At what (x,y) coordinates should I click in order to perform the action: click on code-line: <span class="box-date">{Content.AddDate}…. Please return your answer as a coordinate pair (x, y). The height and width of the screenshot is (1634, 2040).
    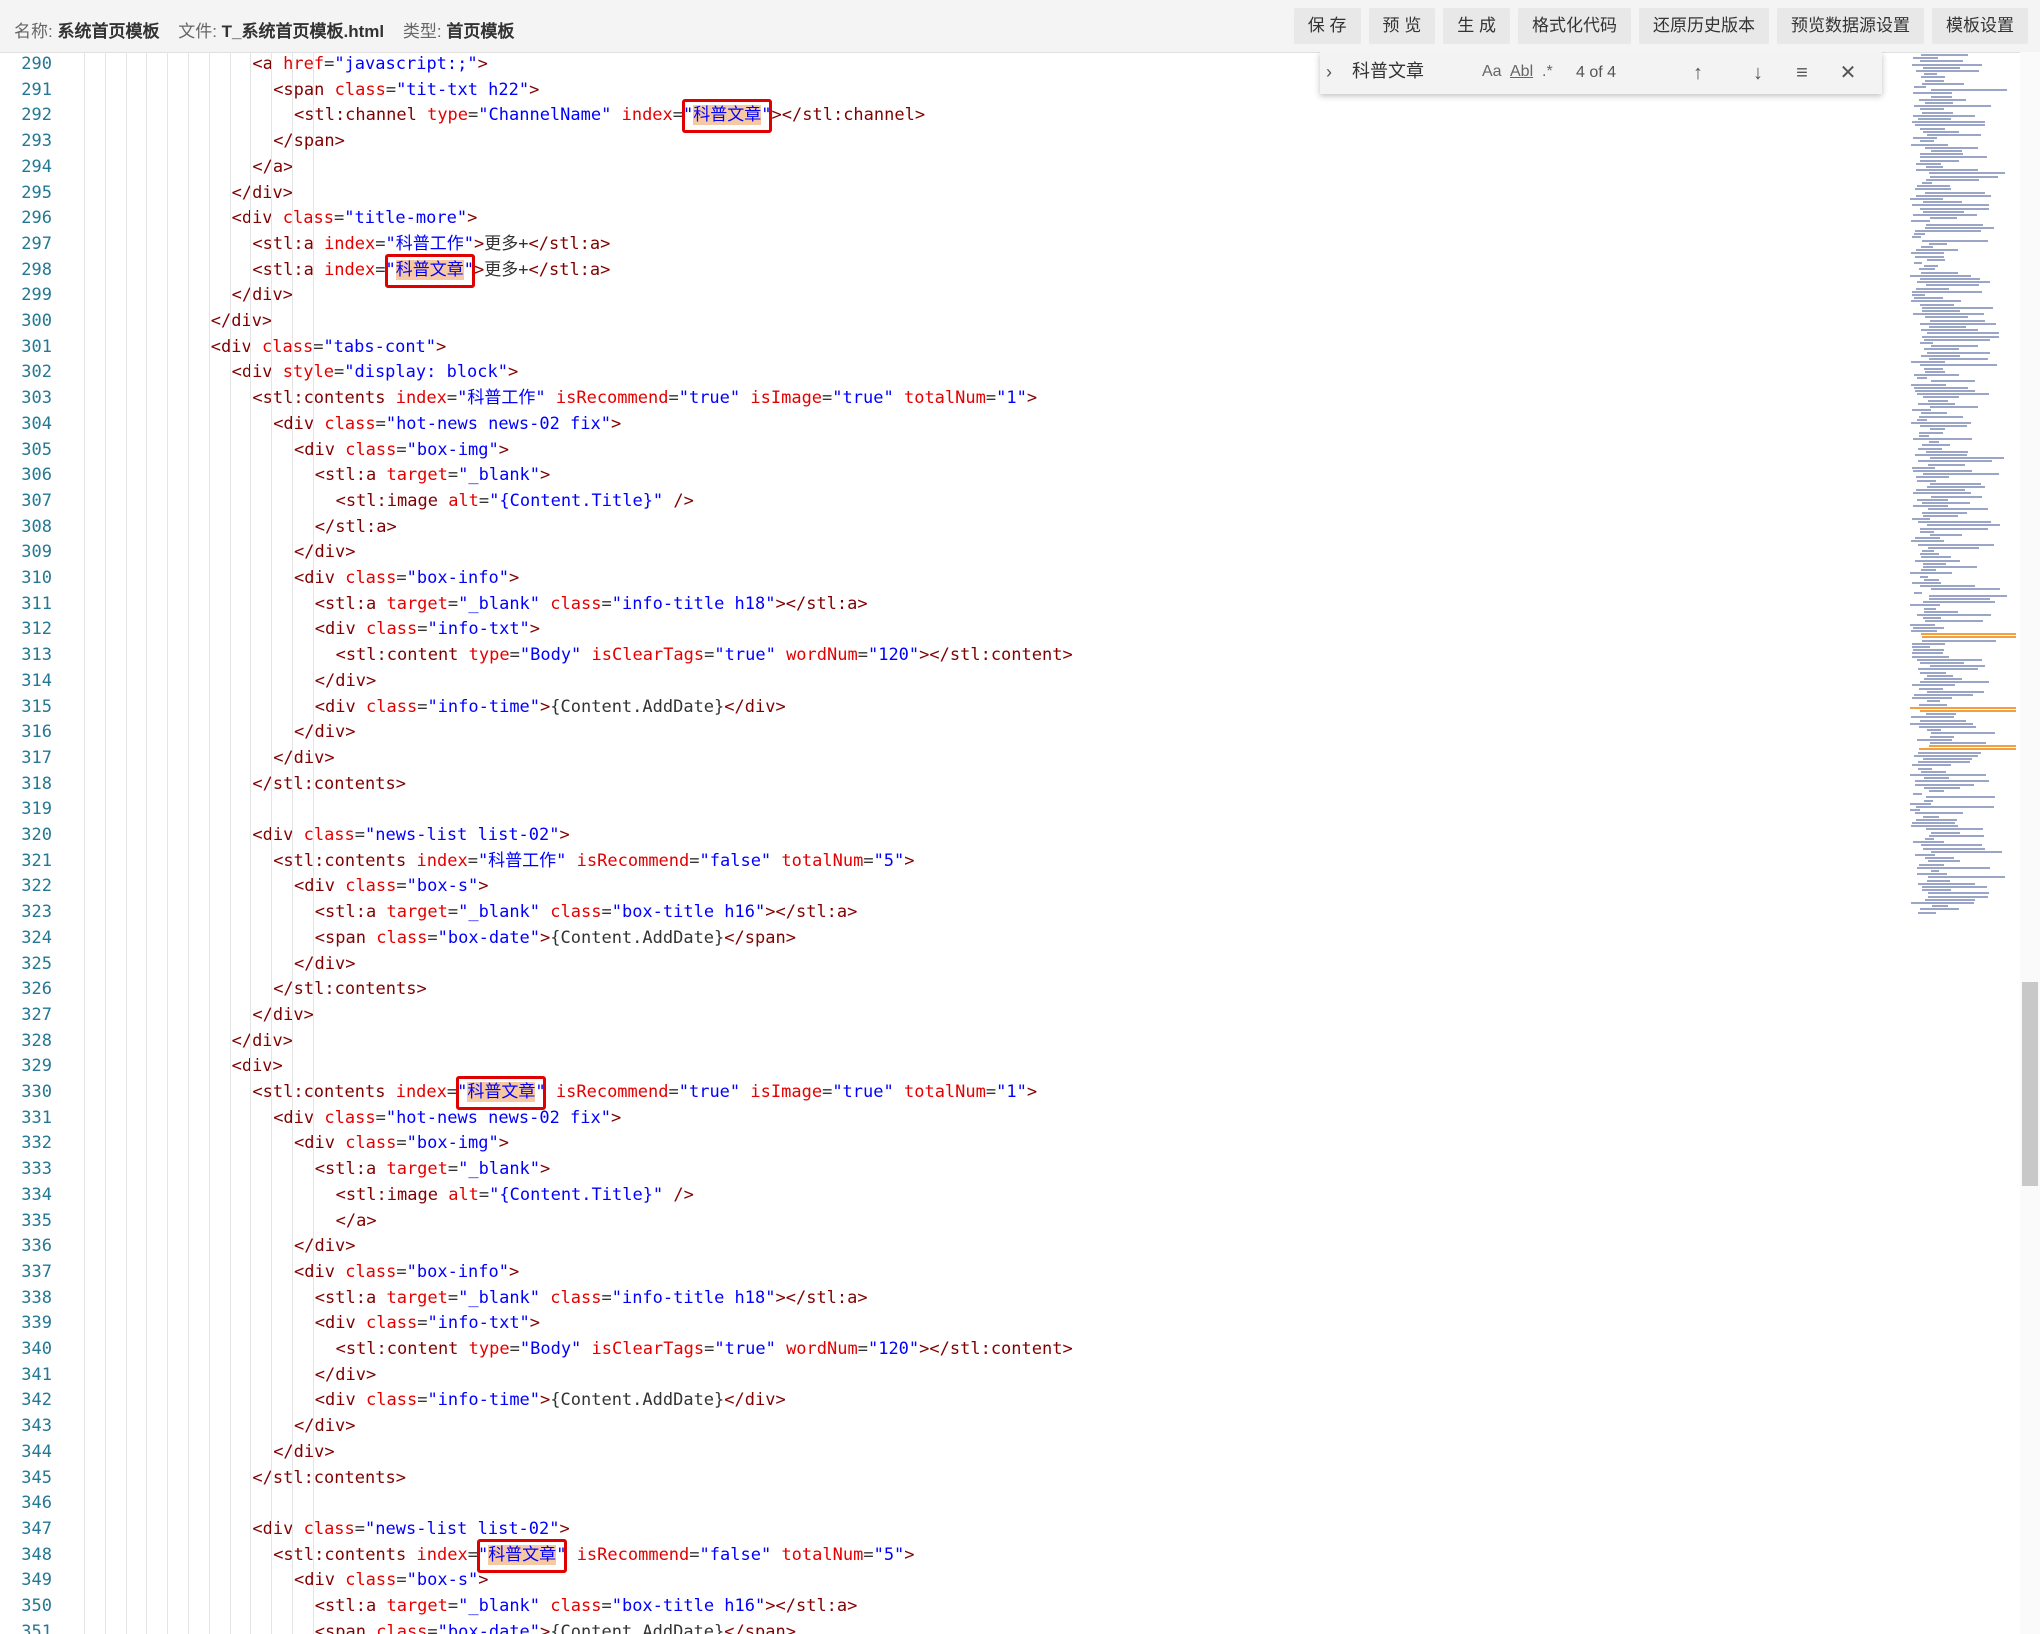
    Looking at the image, I should click on (555, 937).